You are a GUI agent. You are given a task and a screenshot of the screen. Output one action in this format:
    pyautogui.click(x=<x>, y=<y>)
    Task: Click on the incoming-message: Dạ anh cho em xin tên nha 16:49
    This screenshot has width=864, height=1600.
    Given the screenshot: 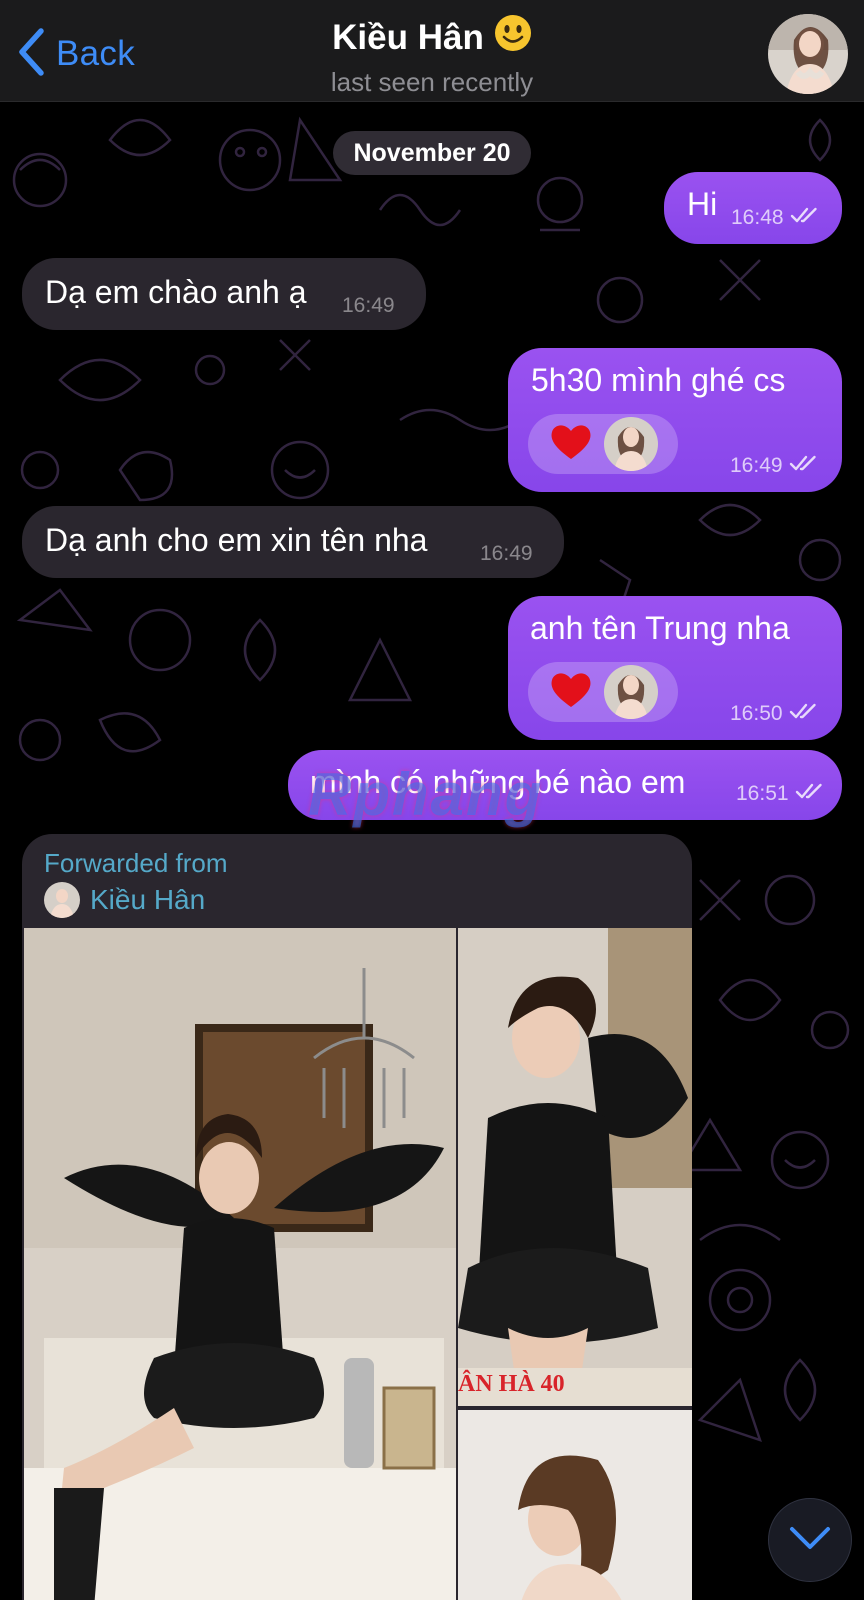 What is the action you would take?
    pyautogui.click(x=293, y=542)
    